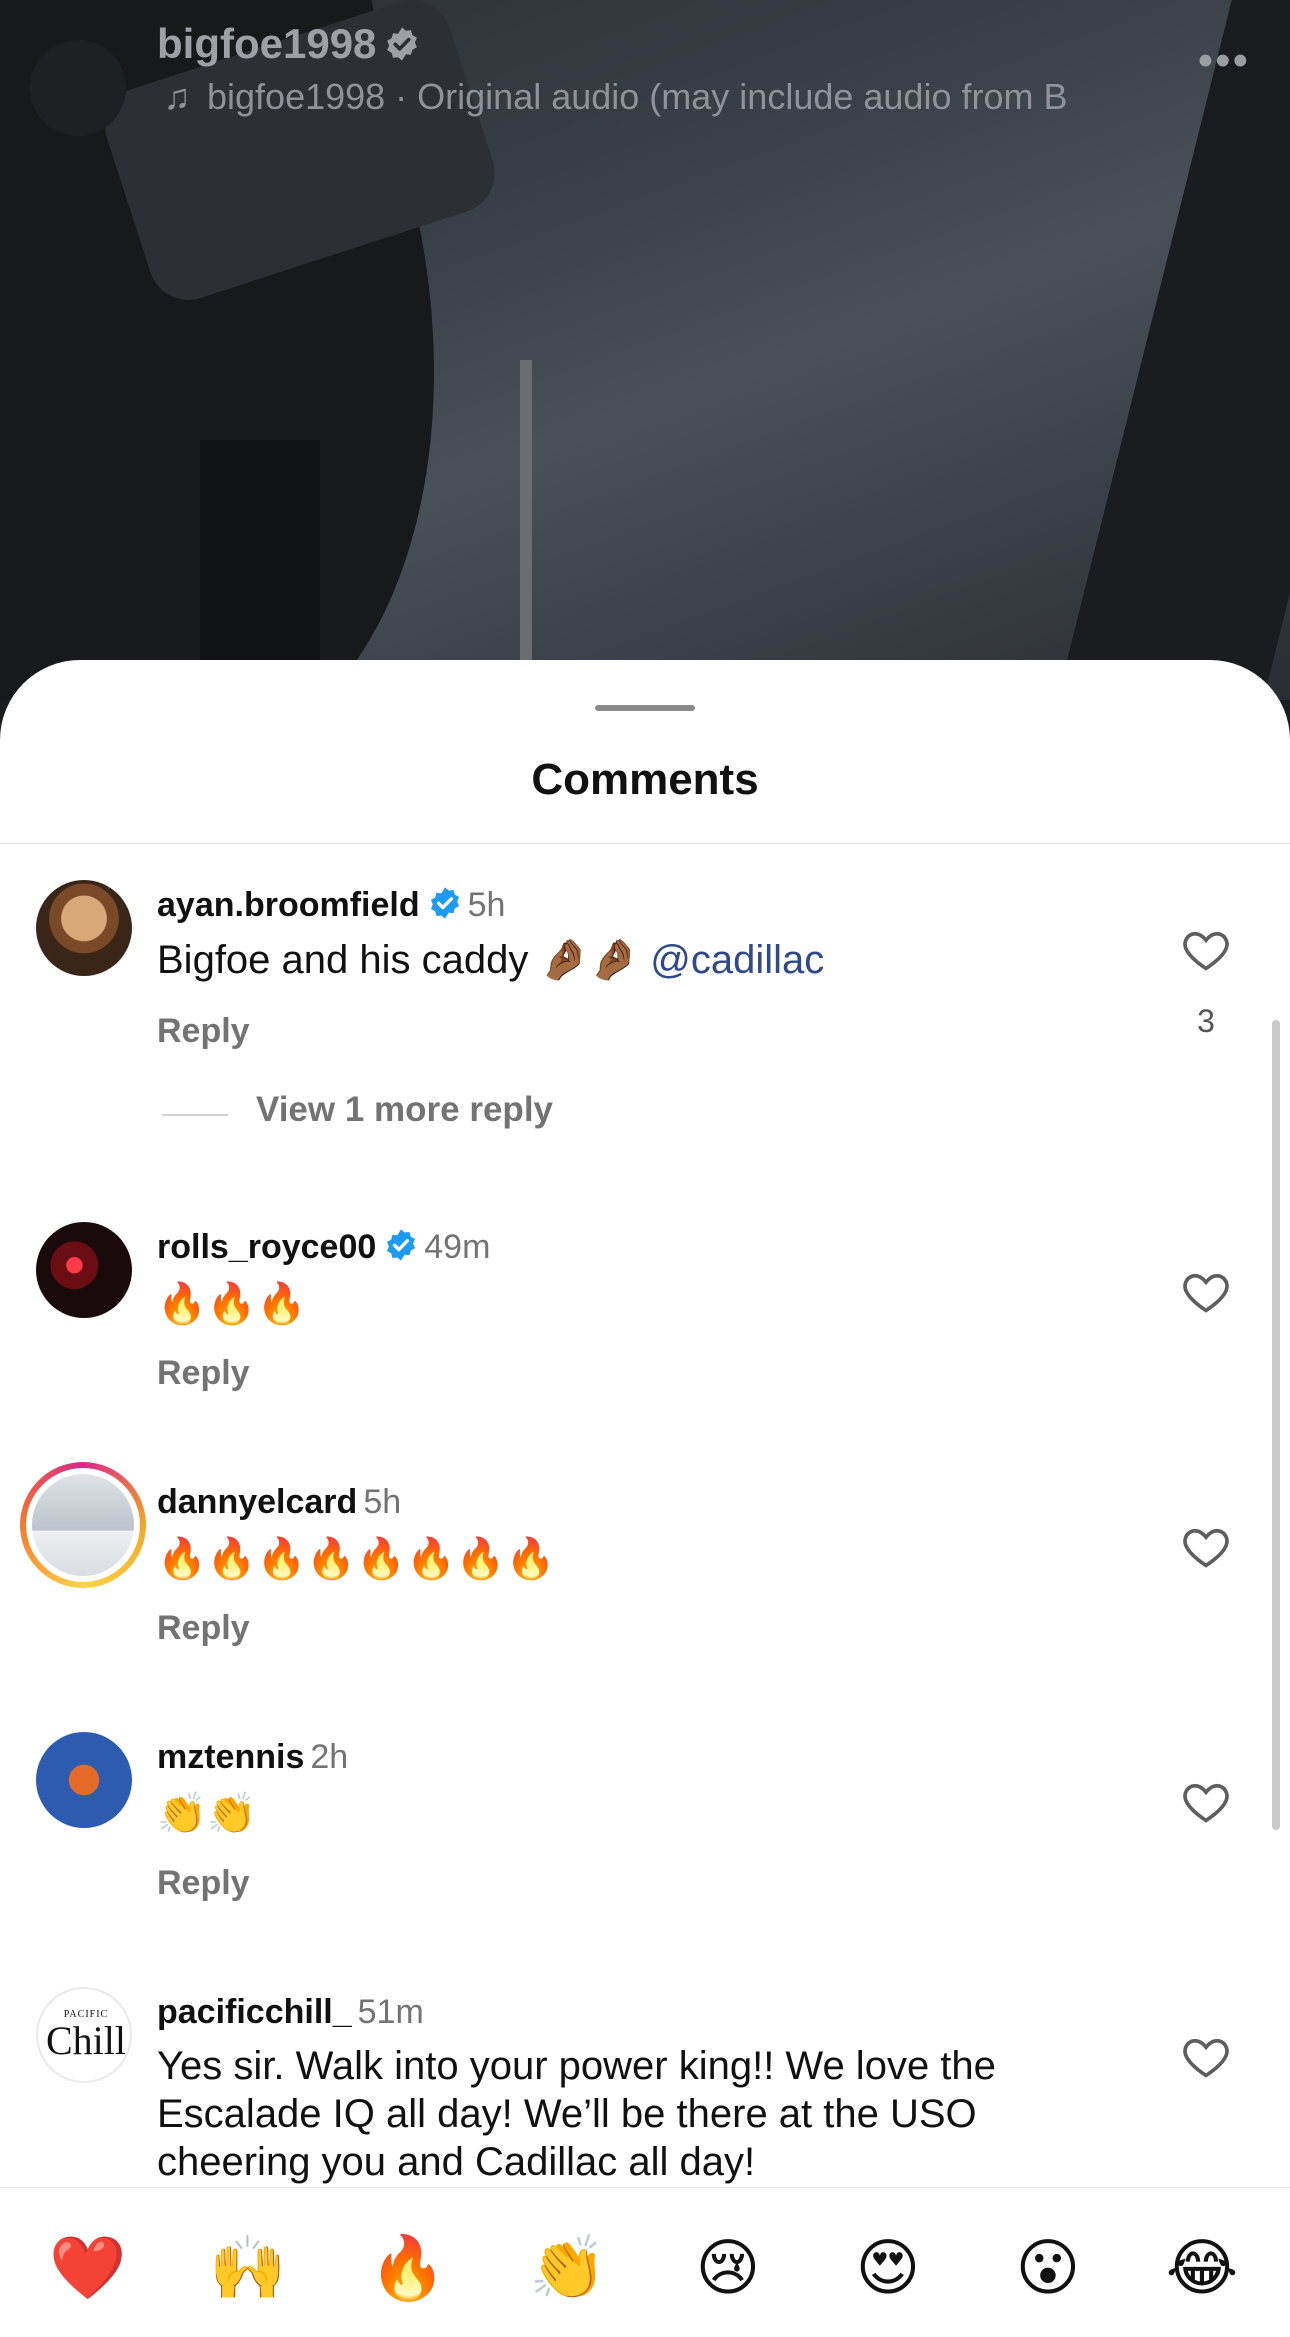  I want to click on comment-header: pacificchill_ 51m, so click(290, 2012).